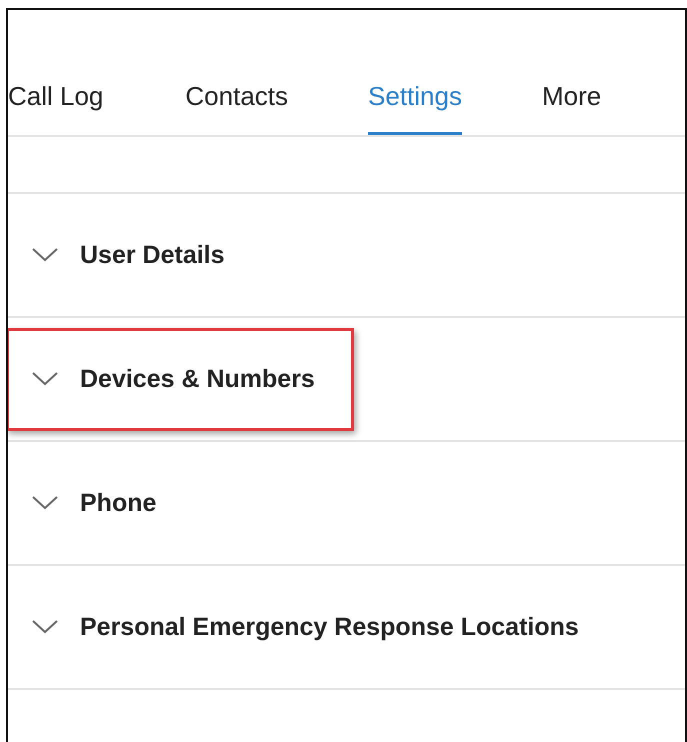 The height and width of the screenshot is (742, 687). Describe the element at coordinates (102, 503) in the screenshot. I see `section-header: Phone` at that location.